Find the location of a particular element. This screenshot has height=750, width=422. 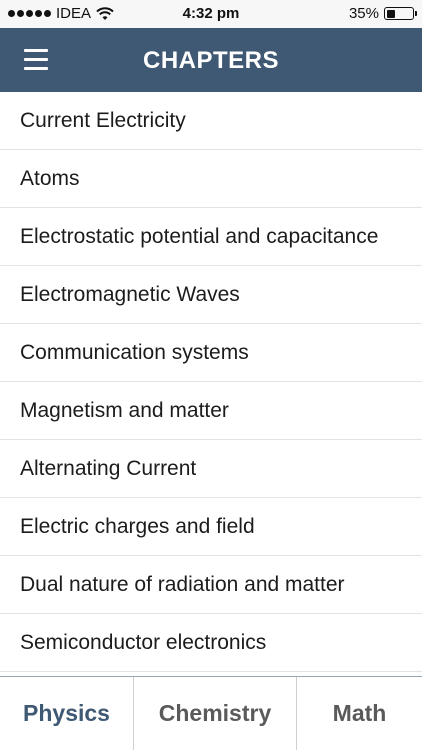

chapter-item-magnetism-and-matter: Magnetism and matter is located at coordinates (211, 411).